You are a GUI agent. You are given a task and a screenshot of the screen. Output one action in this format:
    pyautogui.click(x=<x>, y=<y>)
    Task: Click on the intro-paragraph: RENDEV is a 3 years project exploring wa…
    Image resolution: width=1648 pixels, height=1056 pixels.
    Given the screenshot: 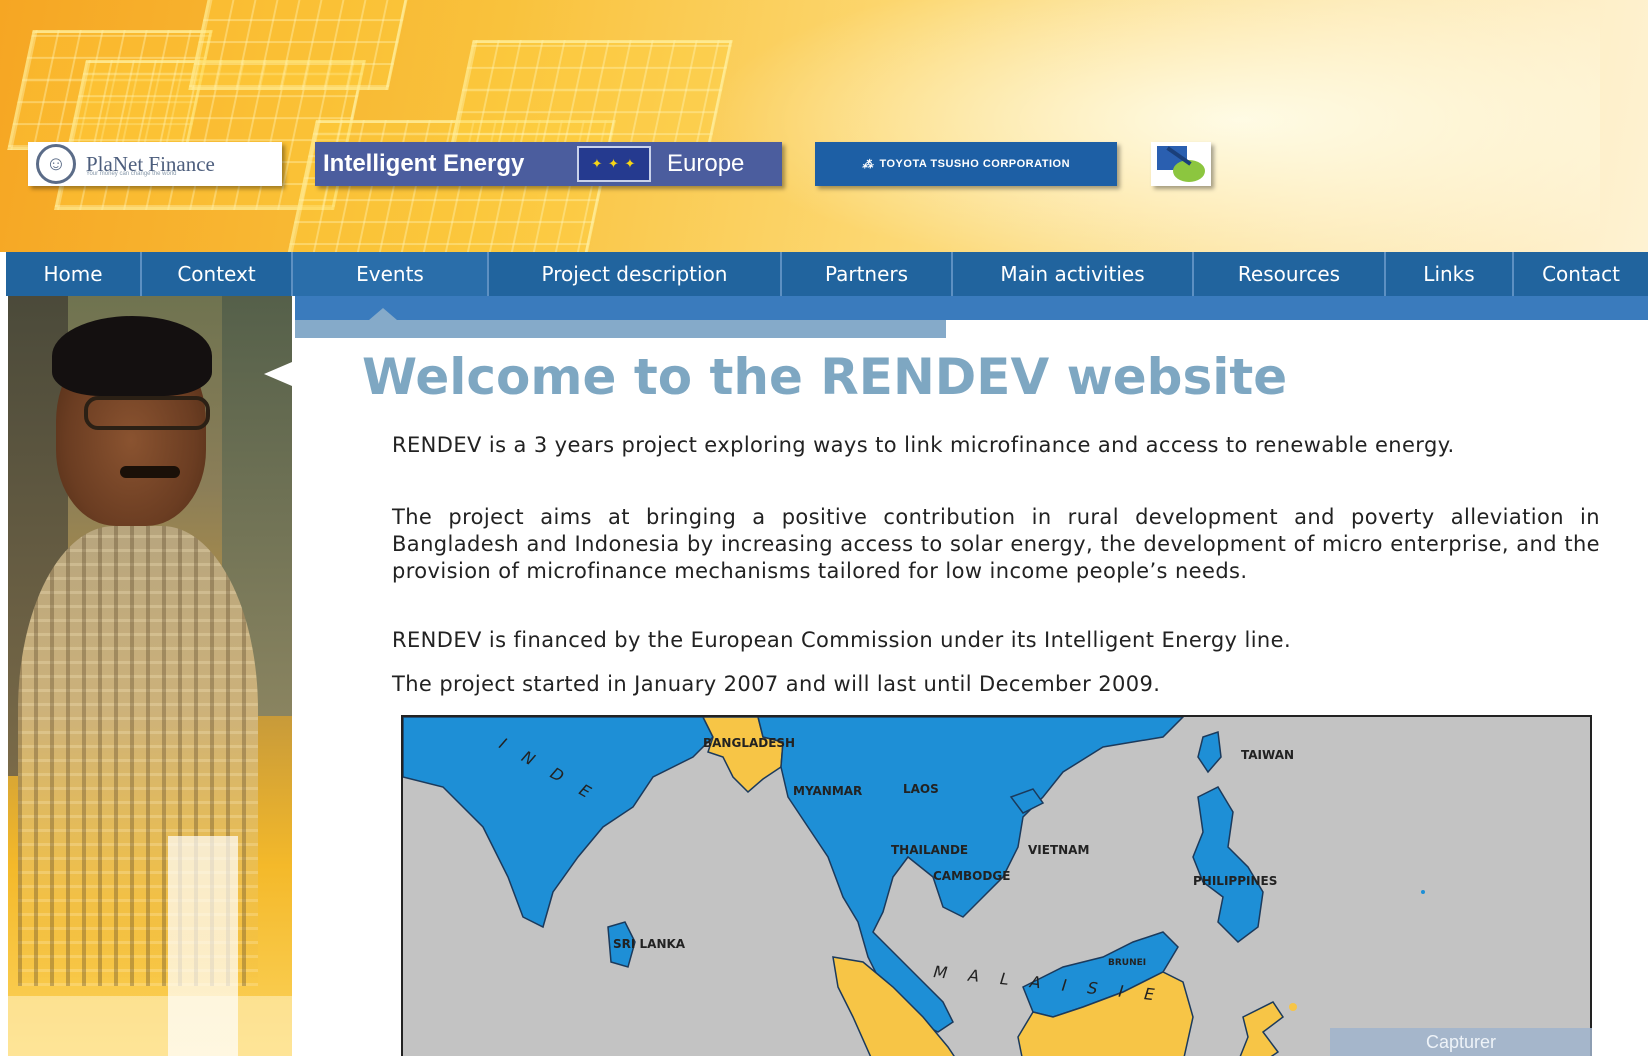 What is the action you would take?
    pyautogui.click(x=923, y=445)
    